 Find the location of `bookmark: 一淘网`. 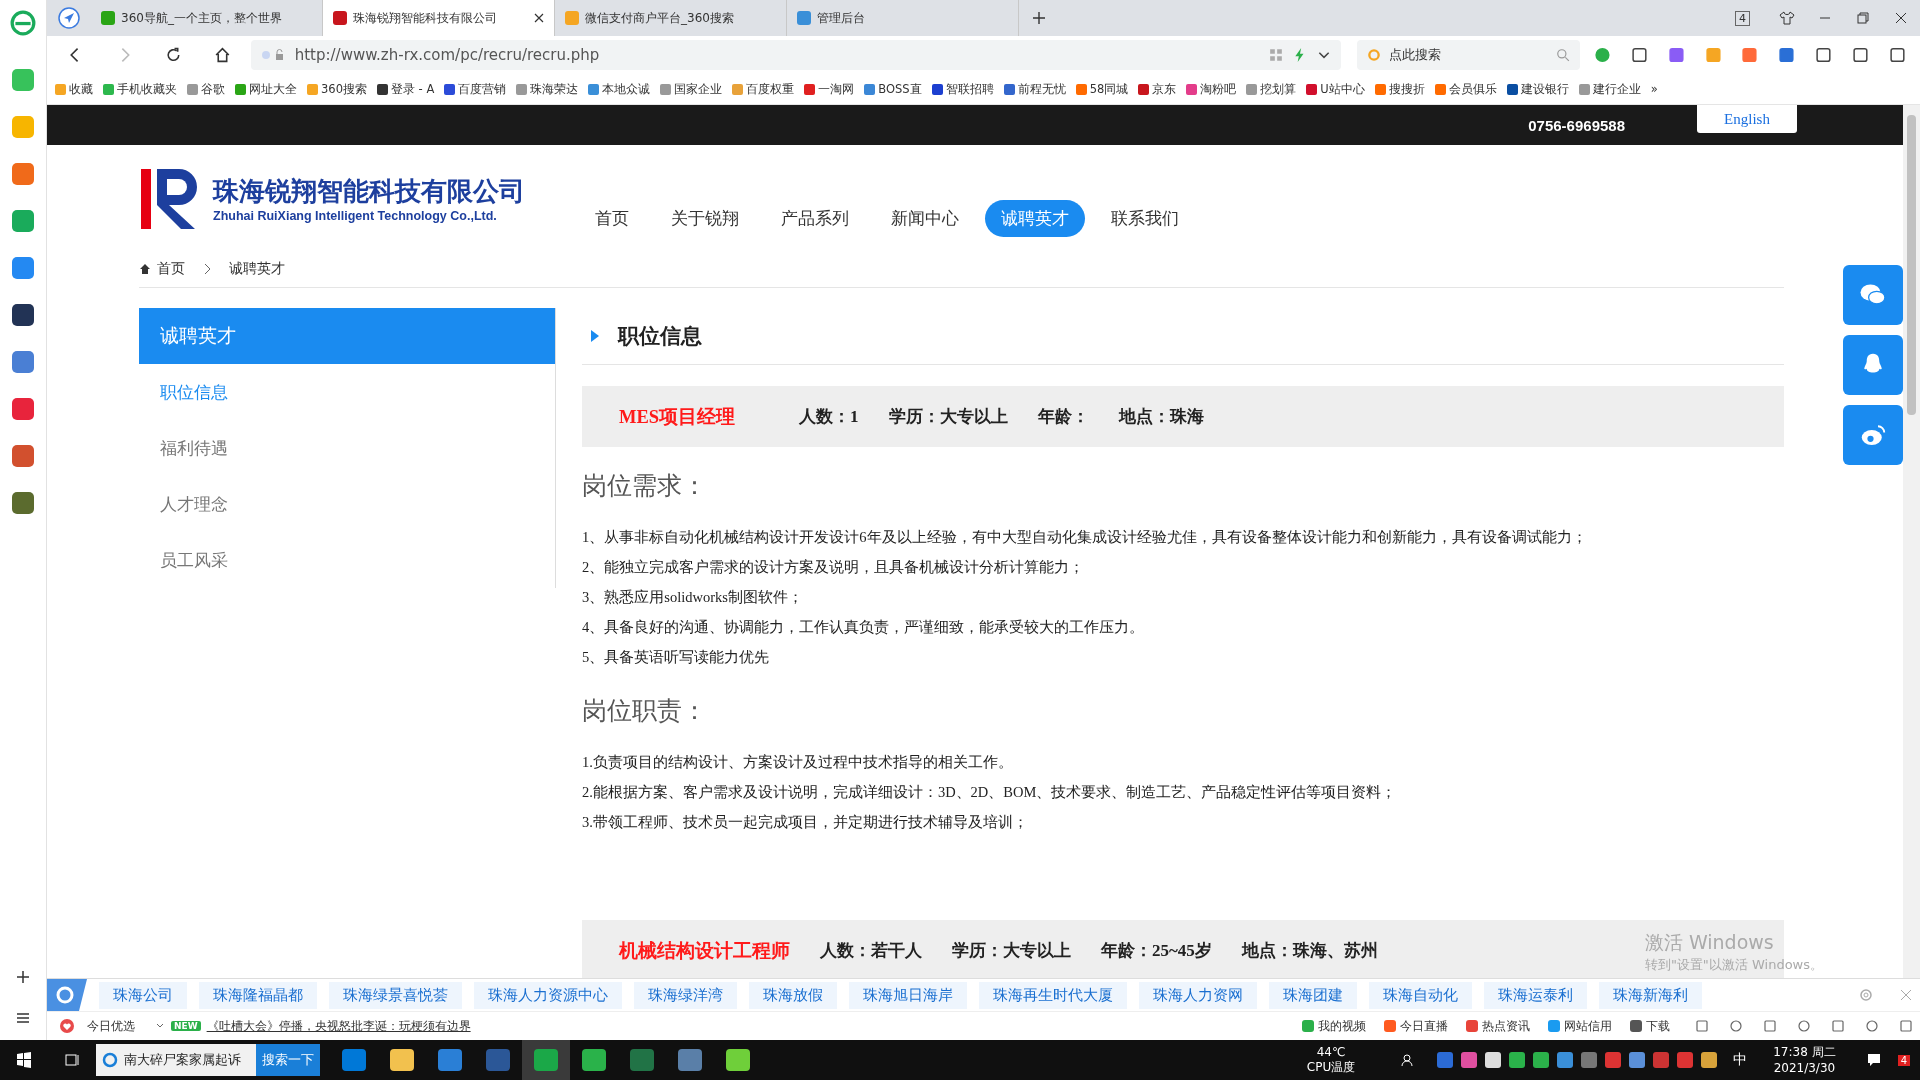

bookmark: 一淘网 is located at coordinates (829, 89).